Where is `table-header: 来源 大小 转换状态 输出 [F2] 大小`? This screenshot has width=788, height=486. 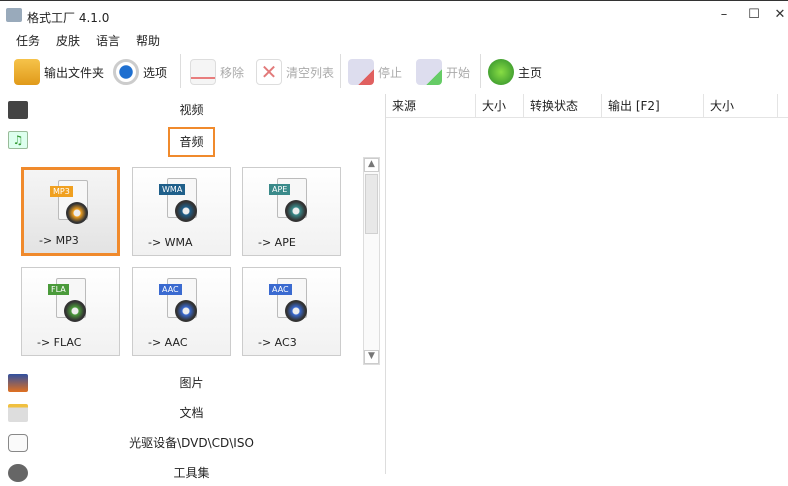 table-header: 来源 大小 转换状态 输出 [F2] 大小 is located at coordinates (587, 106).